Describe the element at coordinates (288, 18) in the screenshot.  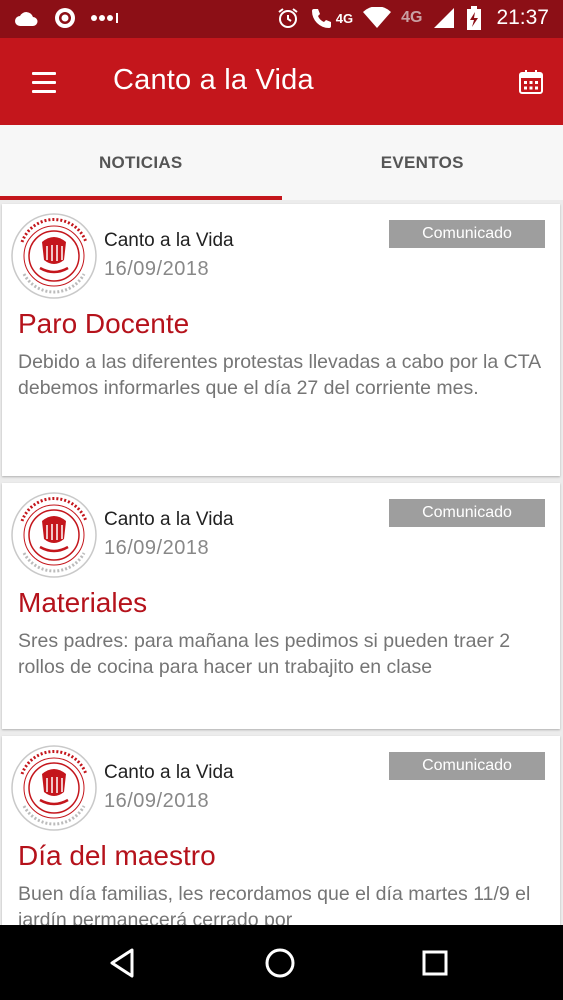
I see `alarm-icon` at that location.